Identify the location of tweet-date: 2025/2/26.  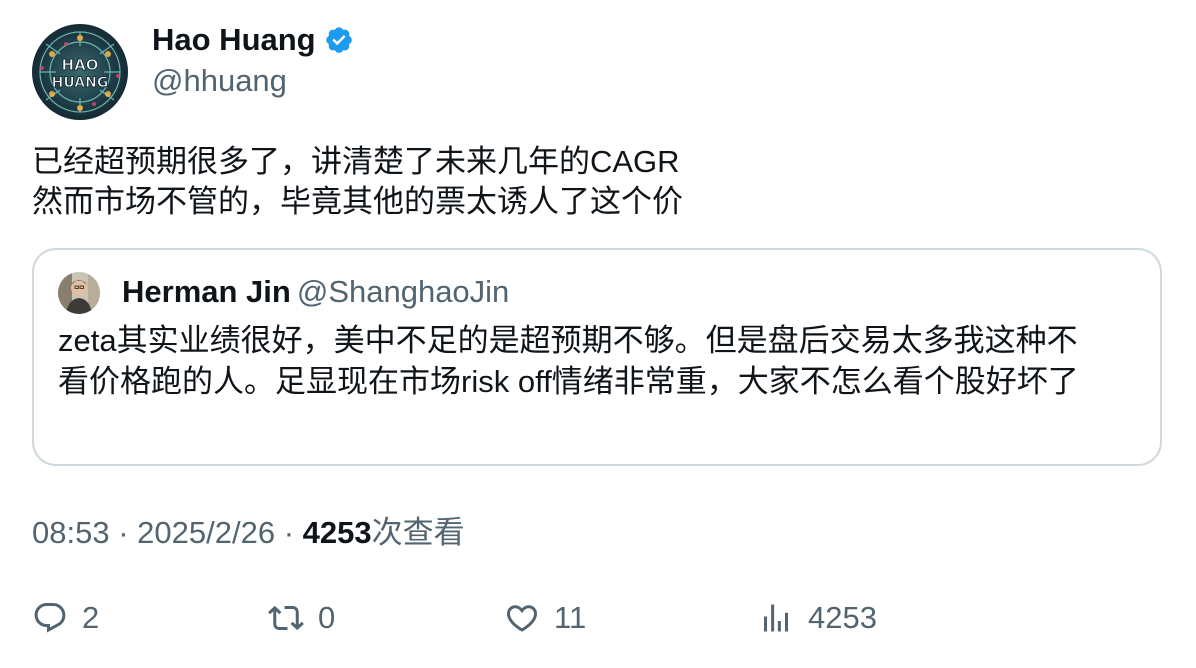
(206, 532).